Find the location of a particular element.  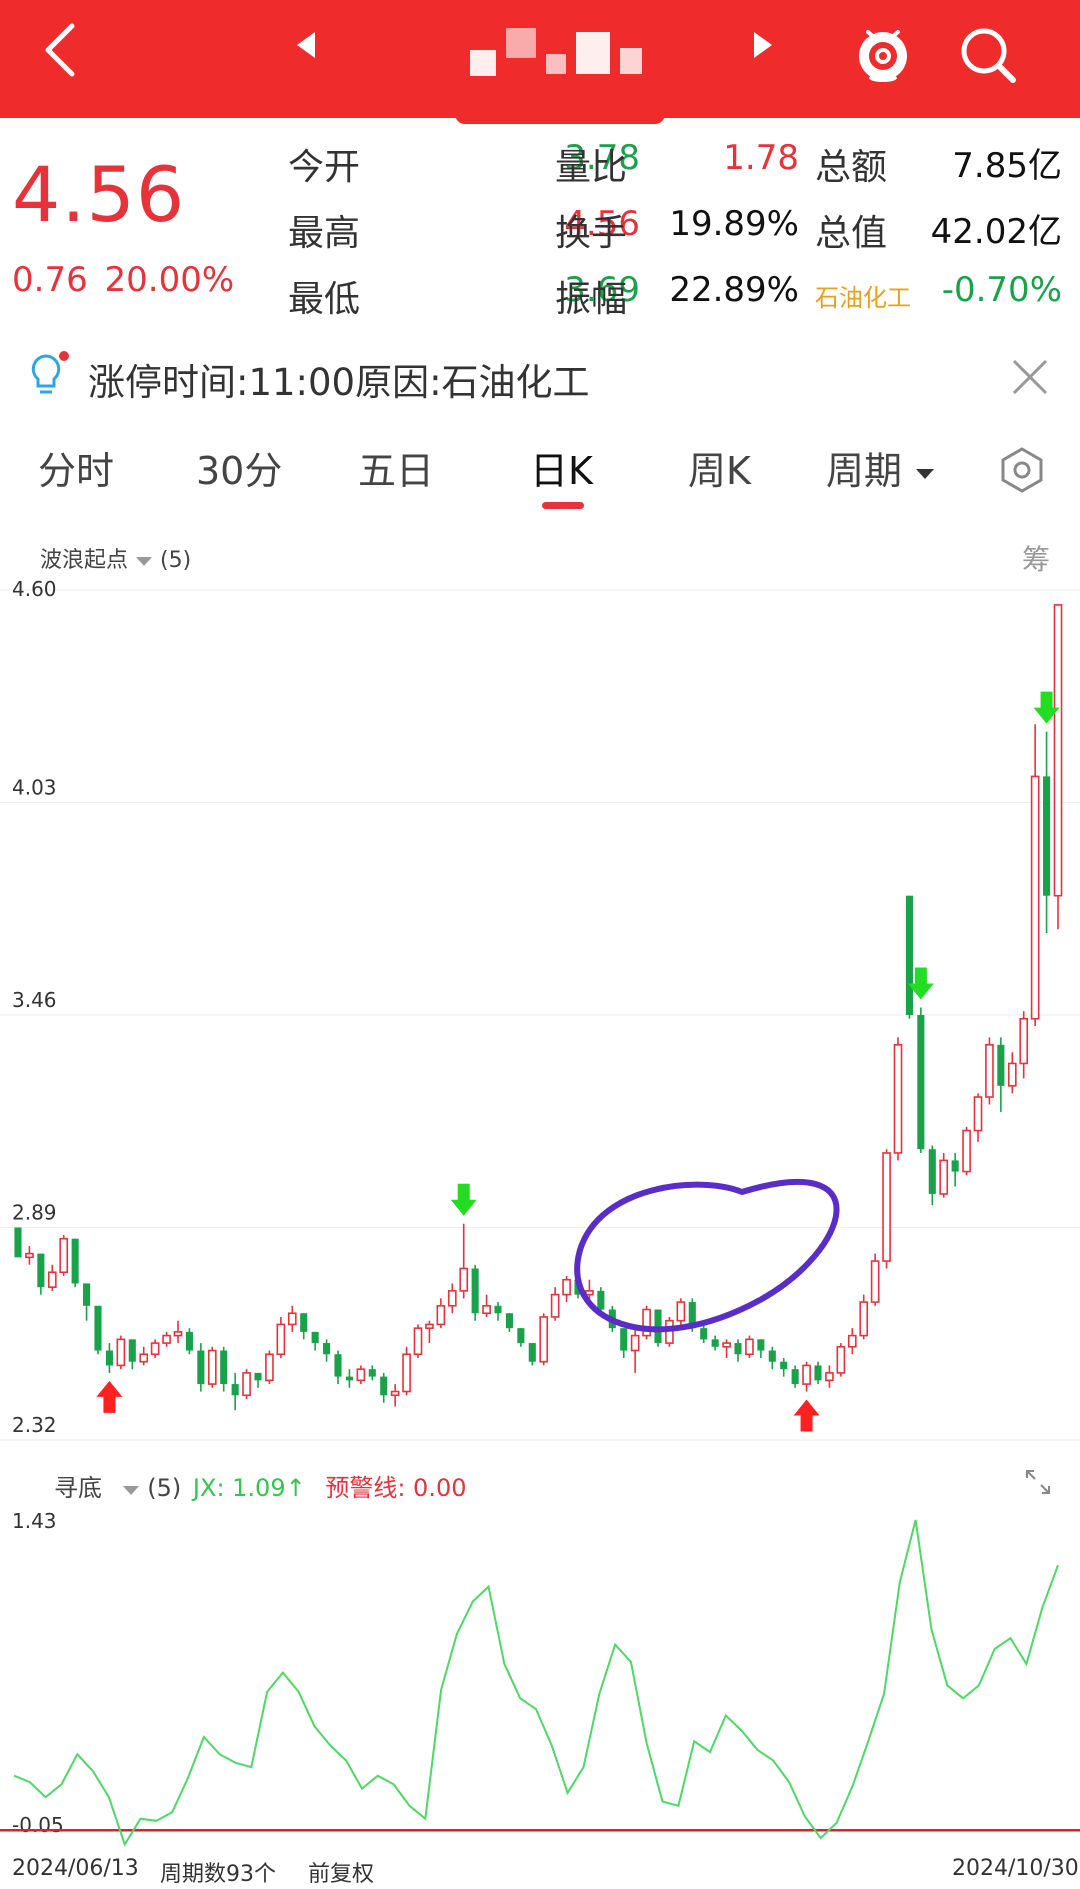

back-button is located at coordinates (70, 55).